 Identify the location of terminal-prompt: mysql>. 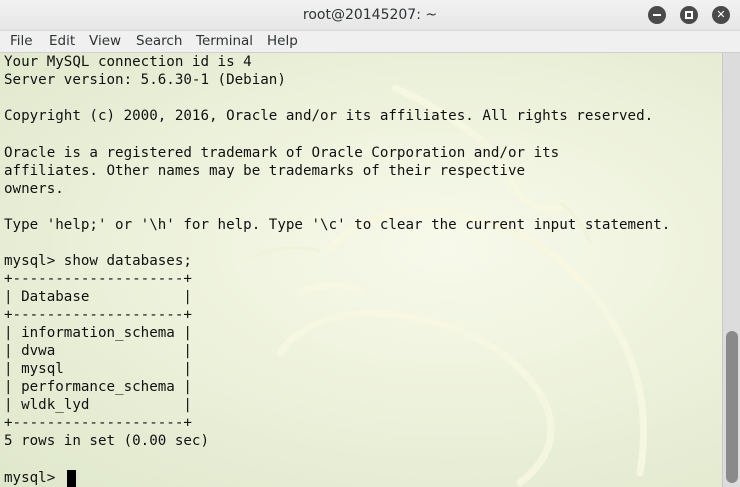
(34, 478).